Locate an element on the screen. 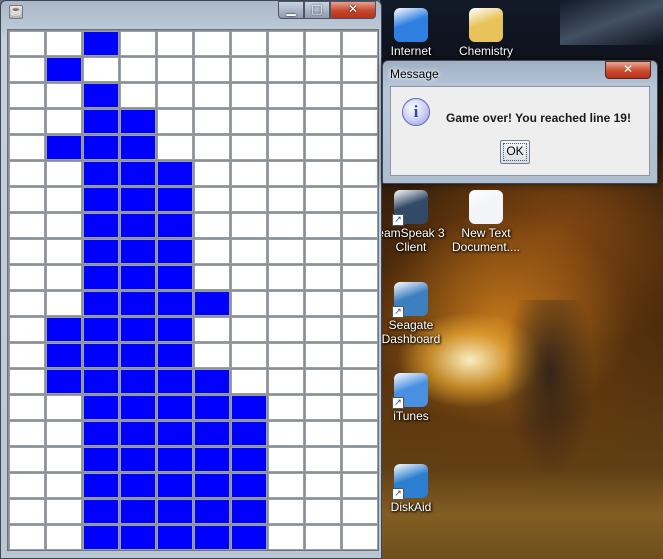  desktop-icon-label: iTunes is located at coordinates (411, 416).